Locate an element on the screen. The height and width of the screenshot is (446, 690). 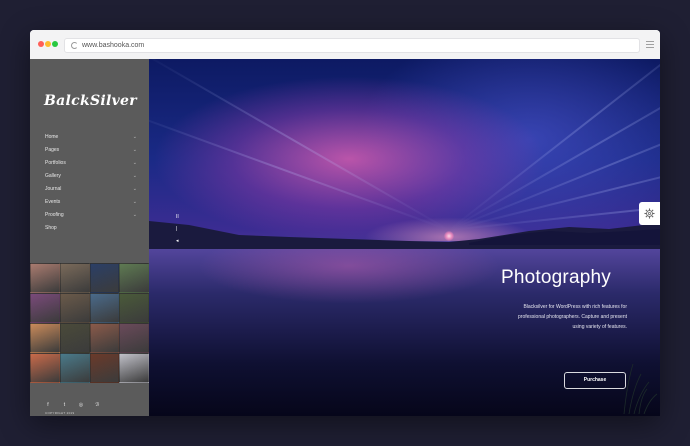
gear-icon is located at coordinates (649, 213).